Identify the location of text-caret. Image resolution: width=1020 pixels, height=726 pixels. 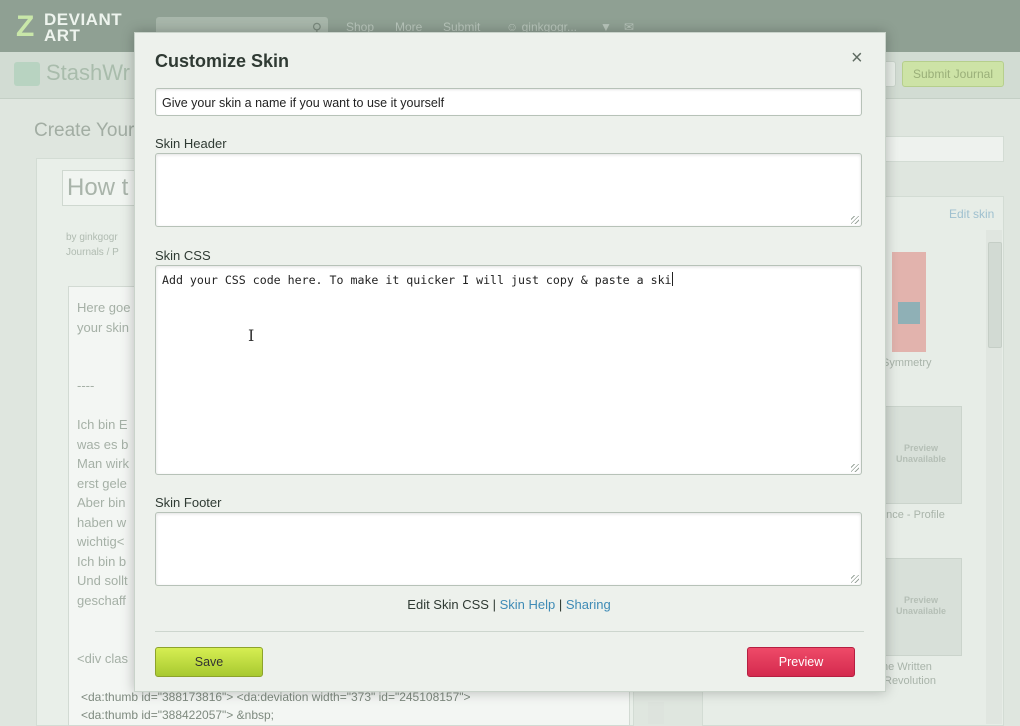
(672, 279).